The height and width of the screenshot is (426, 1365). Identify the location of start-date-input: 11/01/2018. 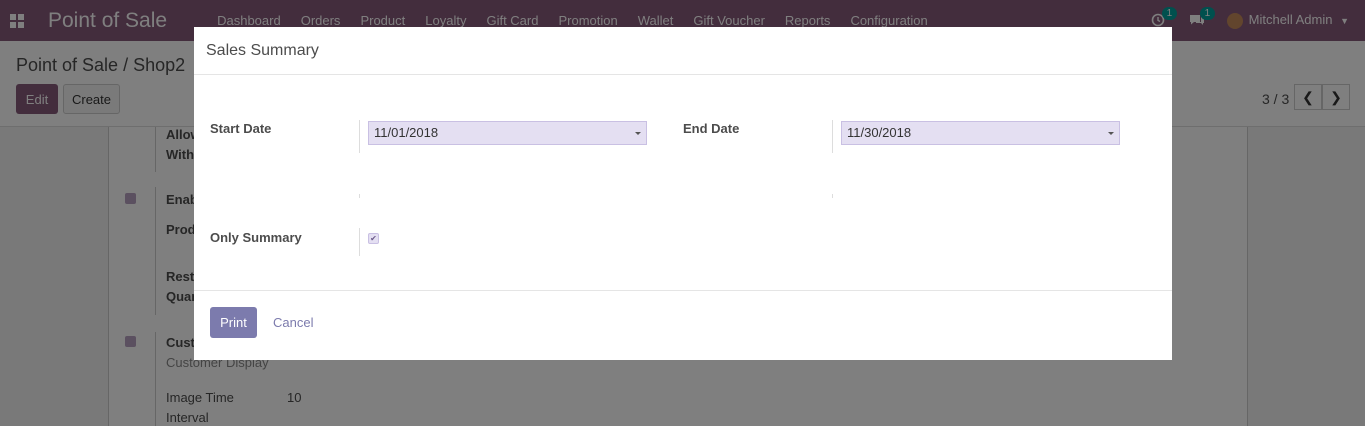
(507, 133).